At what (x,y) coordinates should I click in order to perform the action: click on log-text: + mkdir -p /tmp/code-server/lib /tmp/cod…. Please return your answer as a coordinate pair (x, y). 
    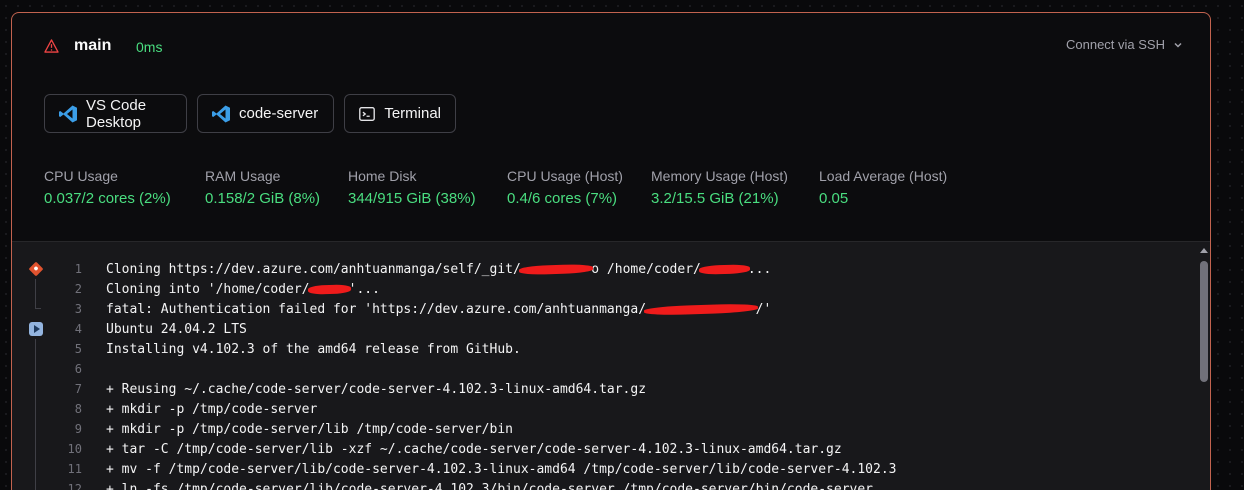
    Looking at the image, I should click on (309, 429).